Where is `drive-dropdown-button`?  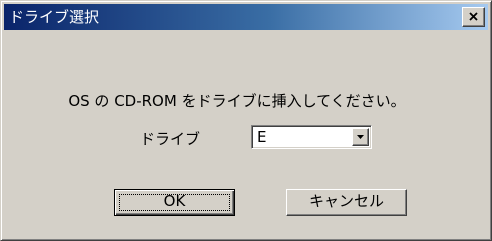 drive-dropdown-button is located at coordinates (360, 137).